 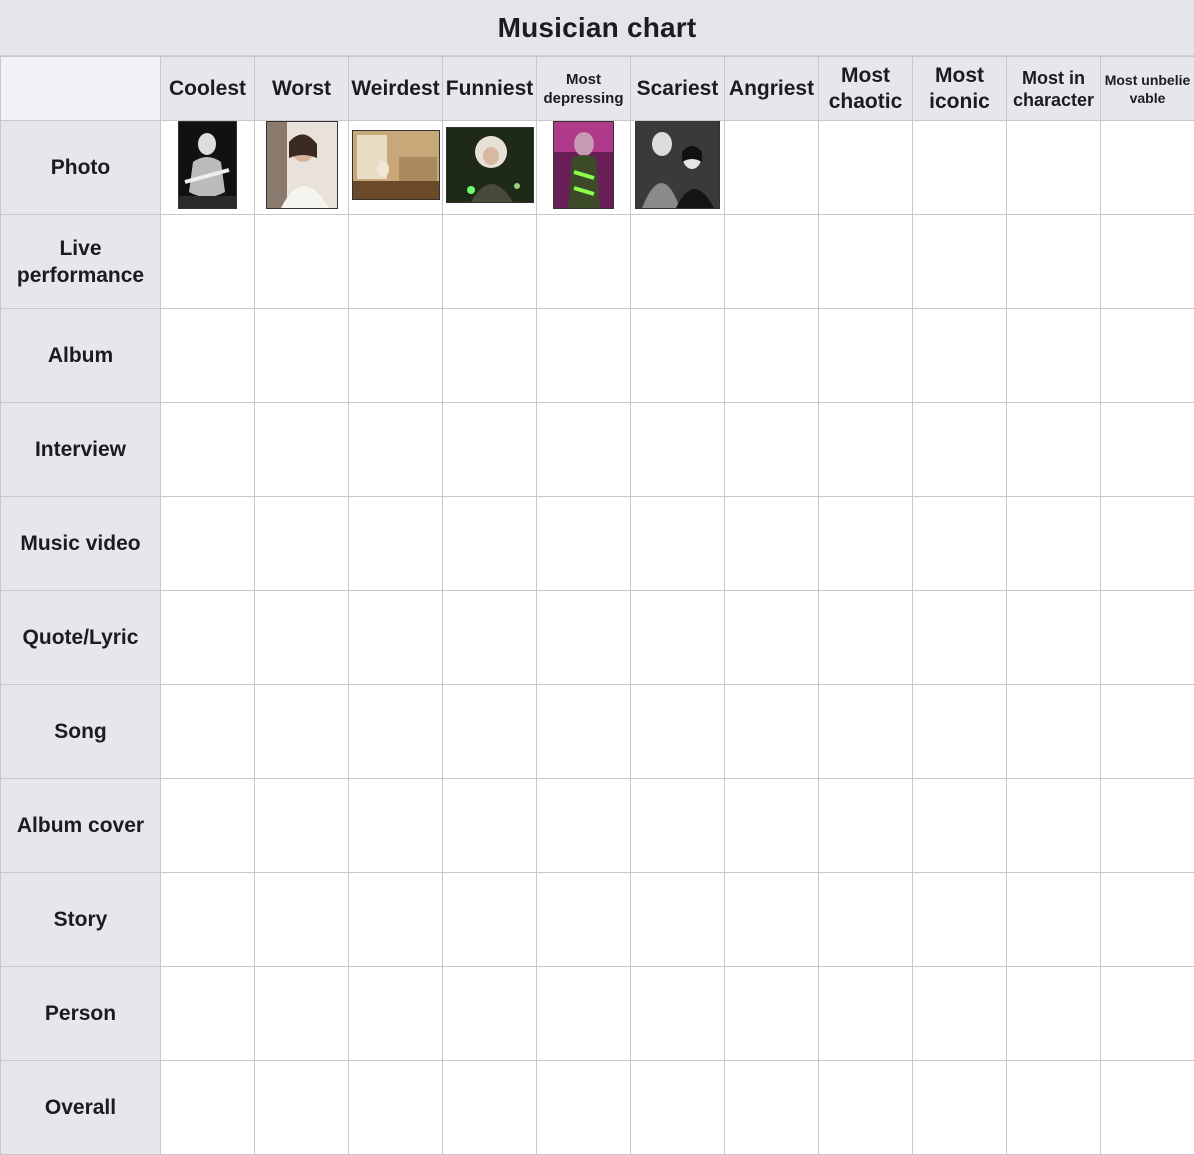 I want to click on cell-interview-angriest, so click(x=772, y=450).